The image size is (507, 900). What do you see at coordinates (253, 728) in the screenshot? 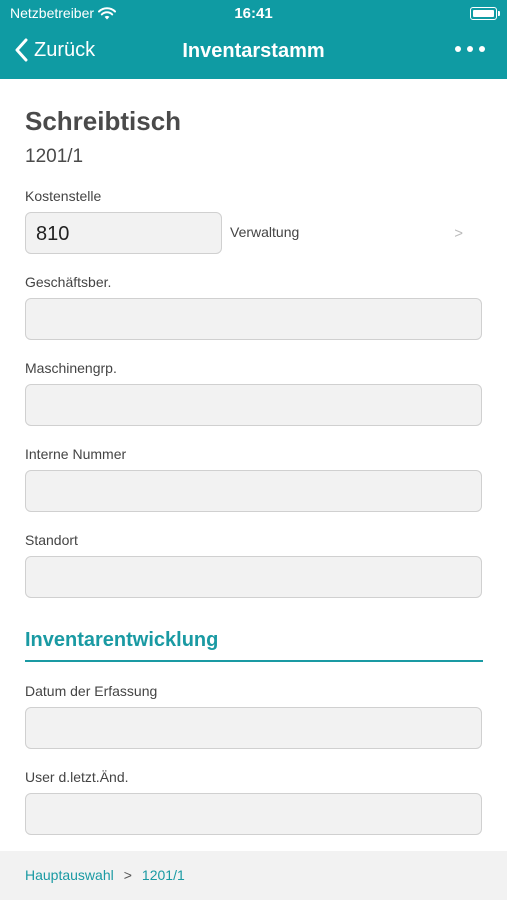
I see `datum-erfassung-field` at bounding box center [253, 728].